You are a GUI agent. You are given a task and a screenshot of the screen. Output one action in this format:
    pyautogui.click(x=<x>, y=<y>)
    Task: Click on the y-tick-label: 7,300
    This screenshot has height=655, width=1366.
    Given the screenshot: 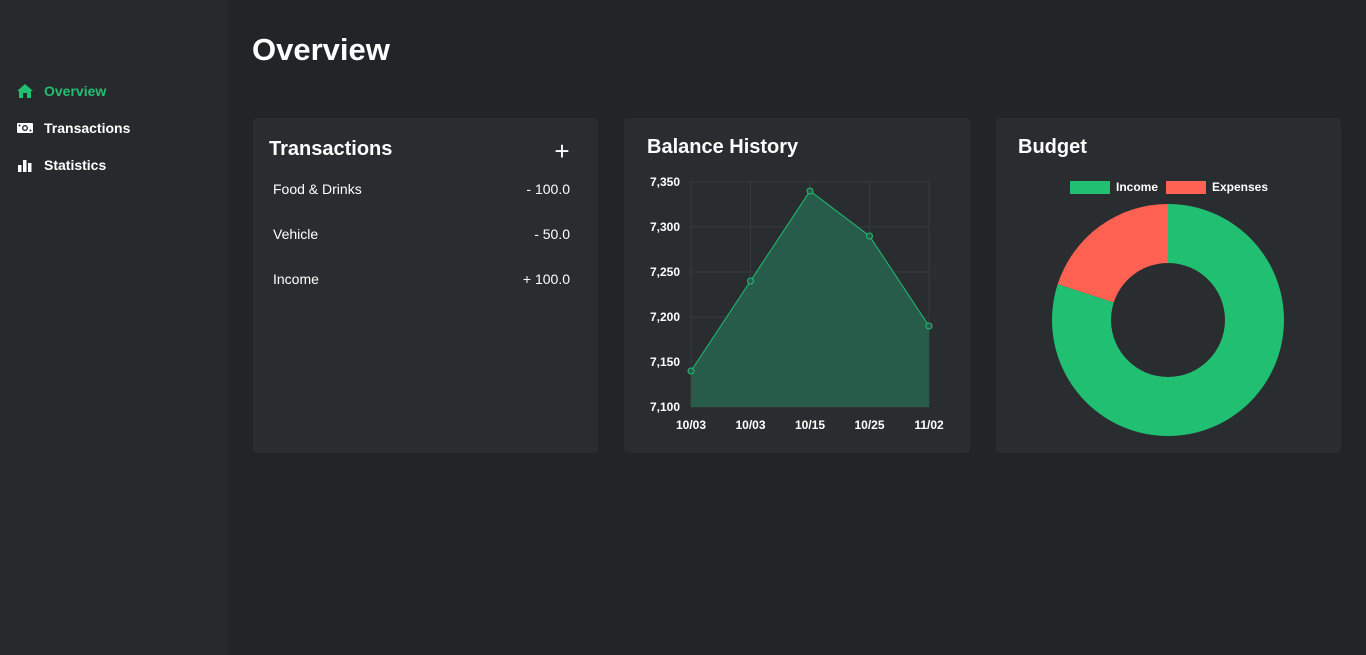 What is the action you would take?
    pyautogui.click(x=665, y=227)
    